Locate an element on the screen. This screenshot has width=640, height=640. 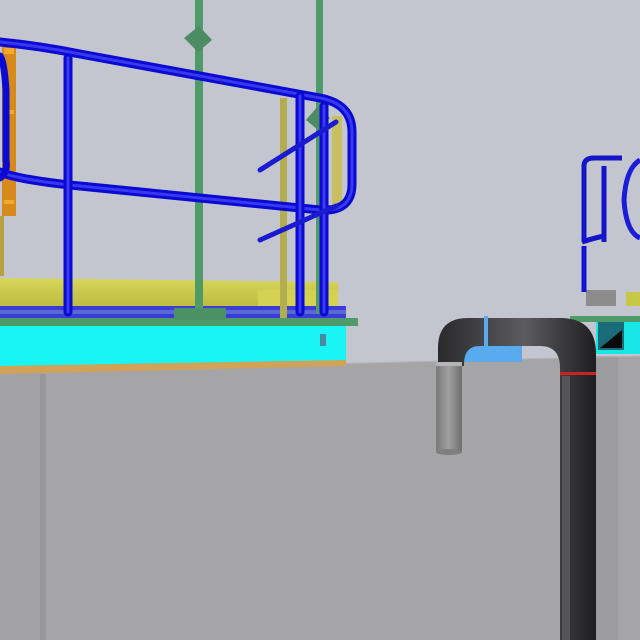
yellow-grating is located at coordinates (173, 298).